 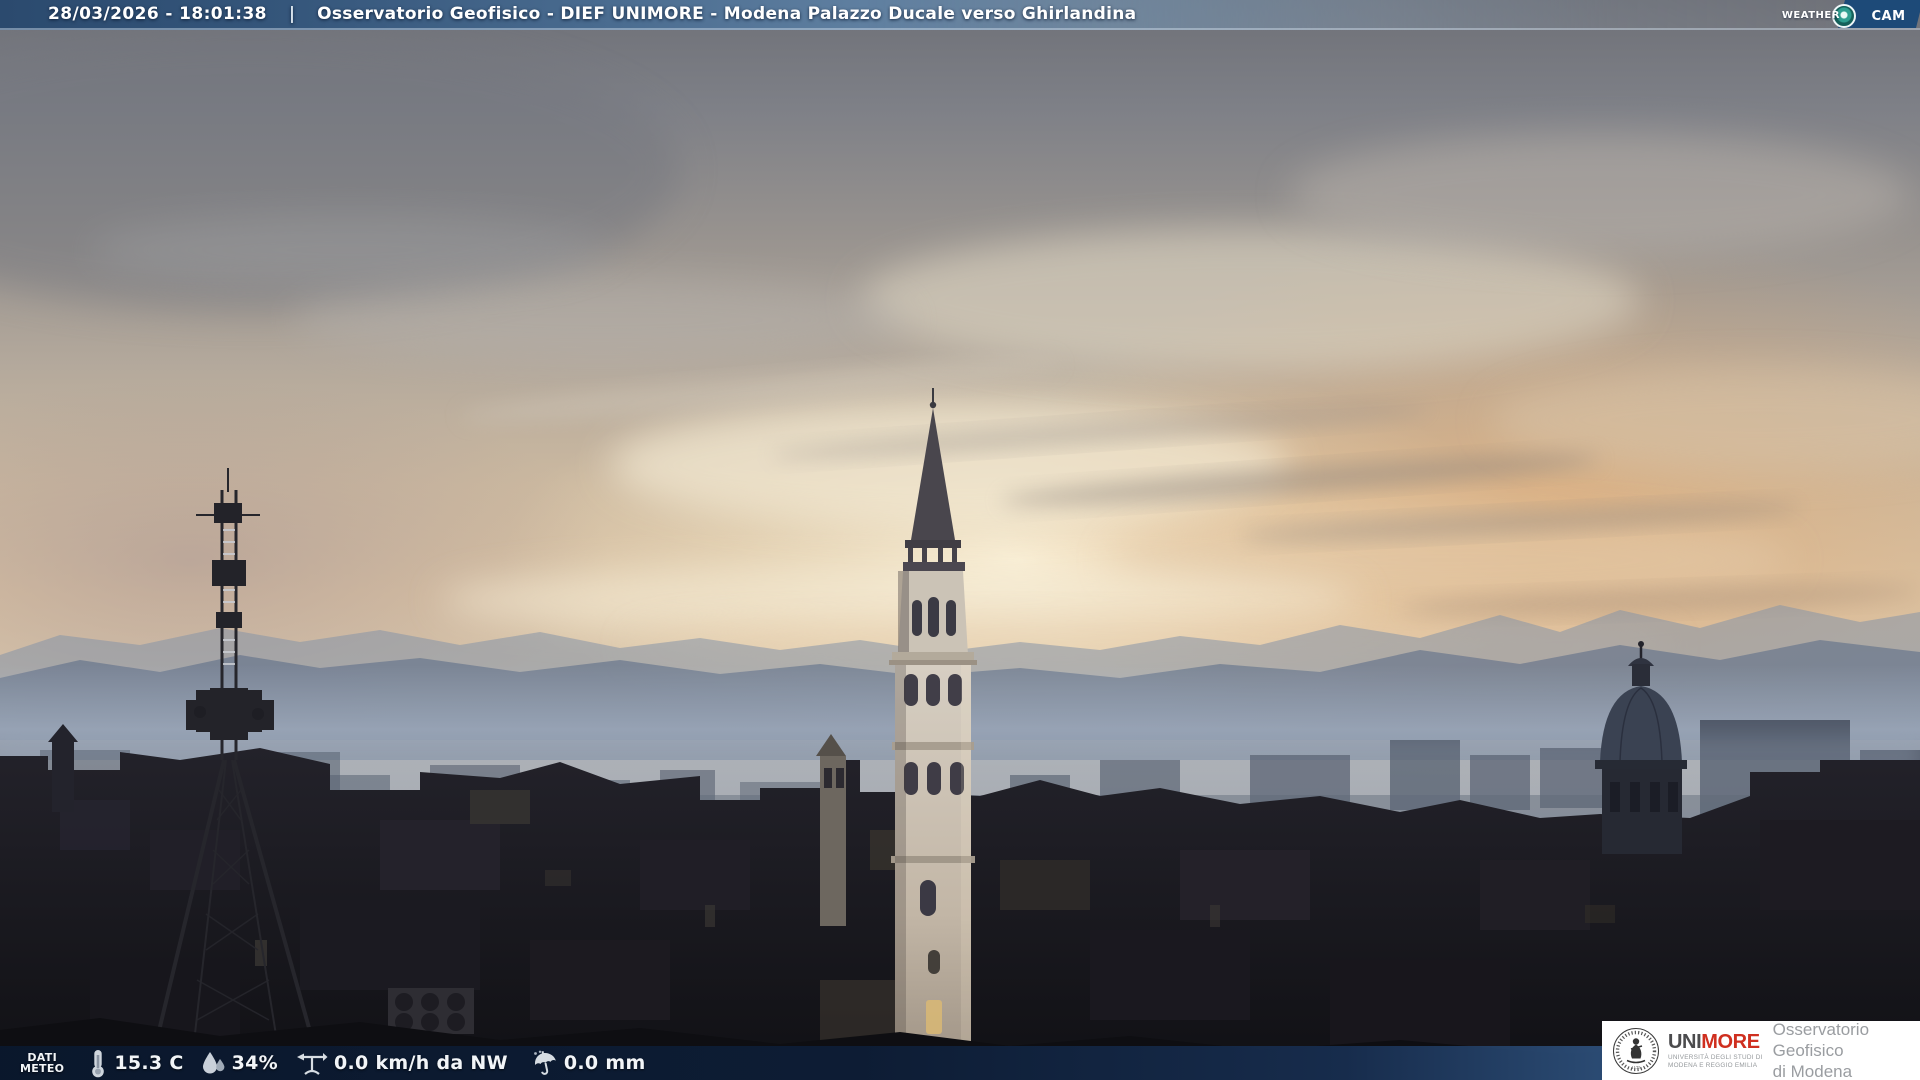 What do you see at coordinates (1636, 1050) in the screenshot?
I see `unimore-seal-icon: 1175` at bounding box center [1636, 1050].